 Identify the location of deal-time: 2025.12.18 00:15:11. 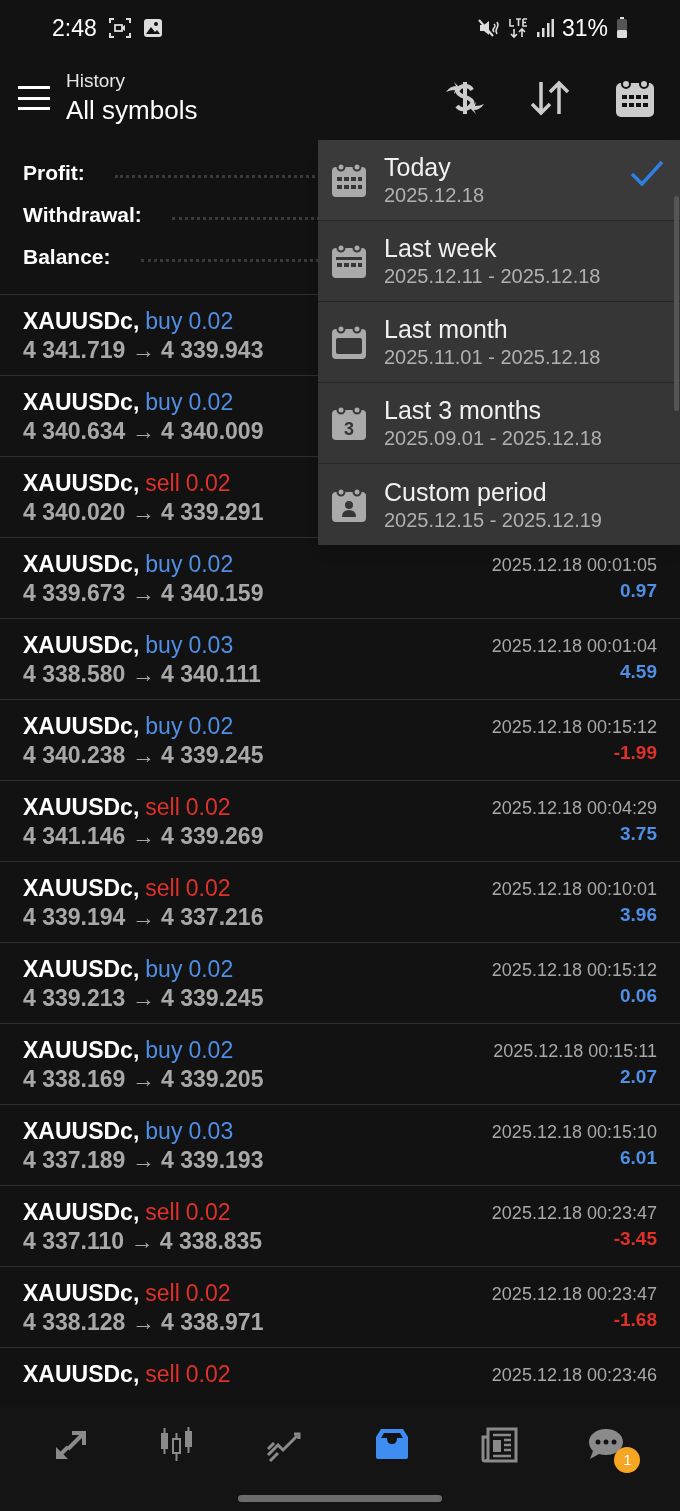
(575, 1051).